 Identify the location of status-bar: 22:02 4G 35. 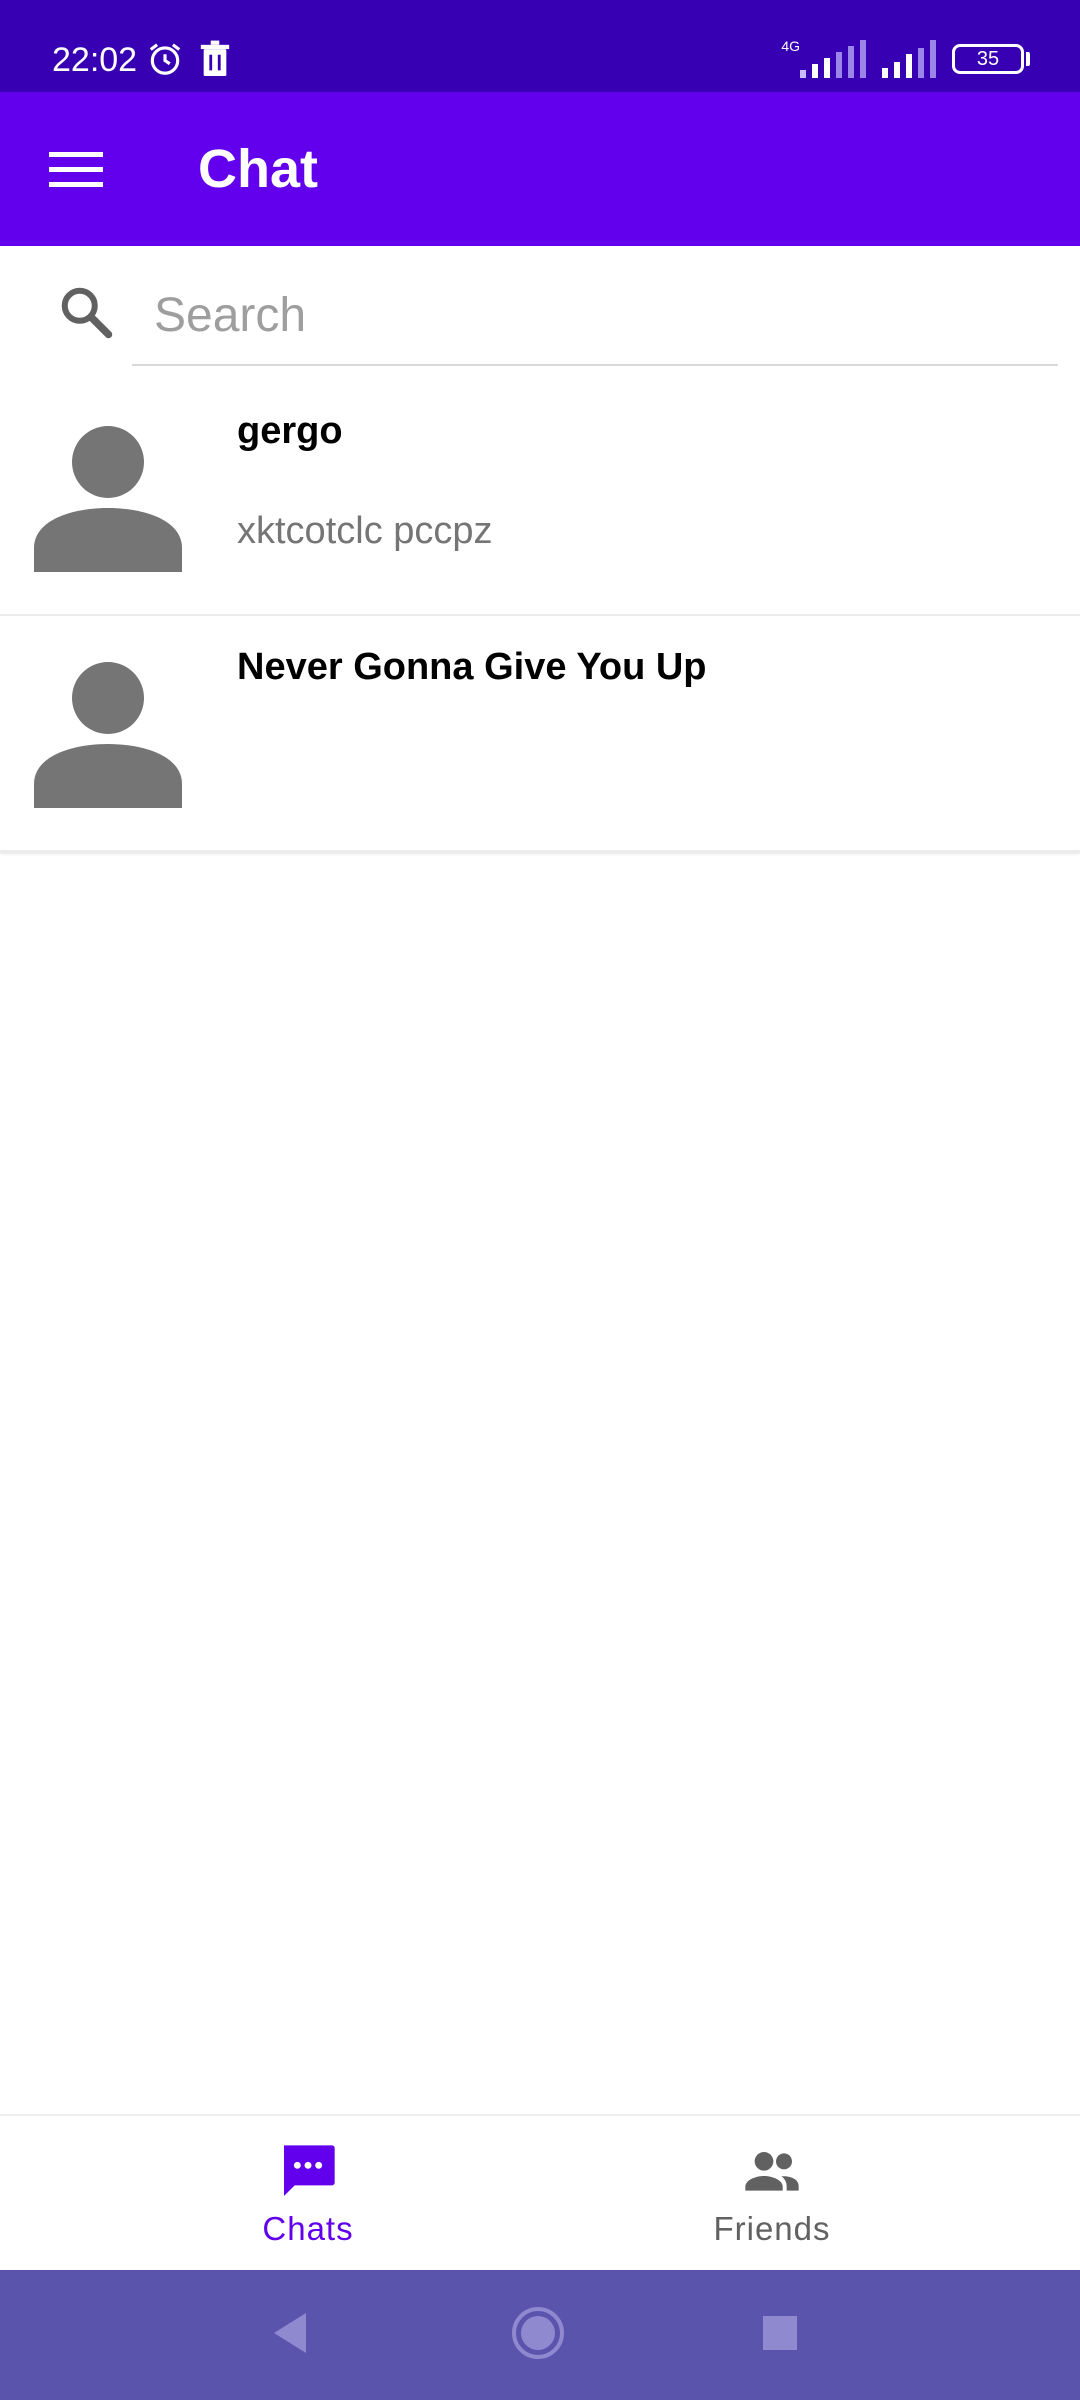
(540, 46).